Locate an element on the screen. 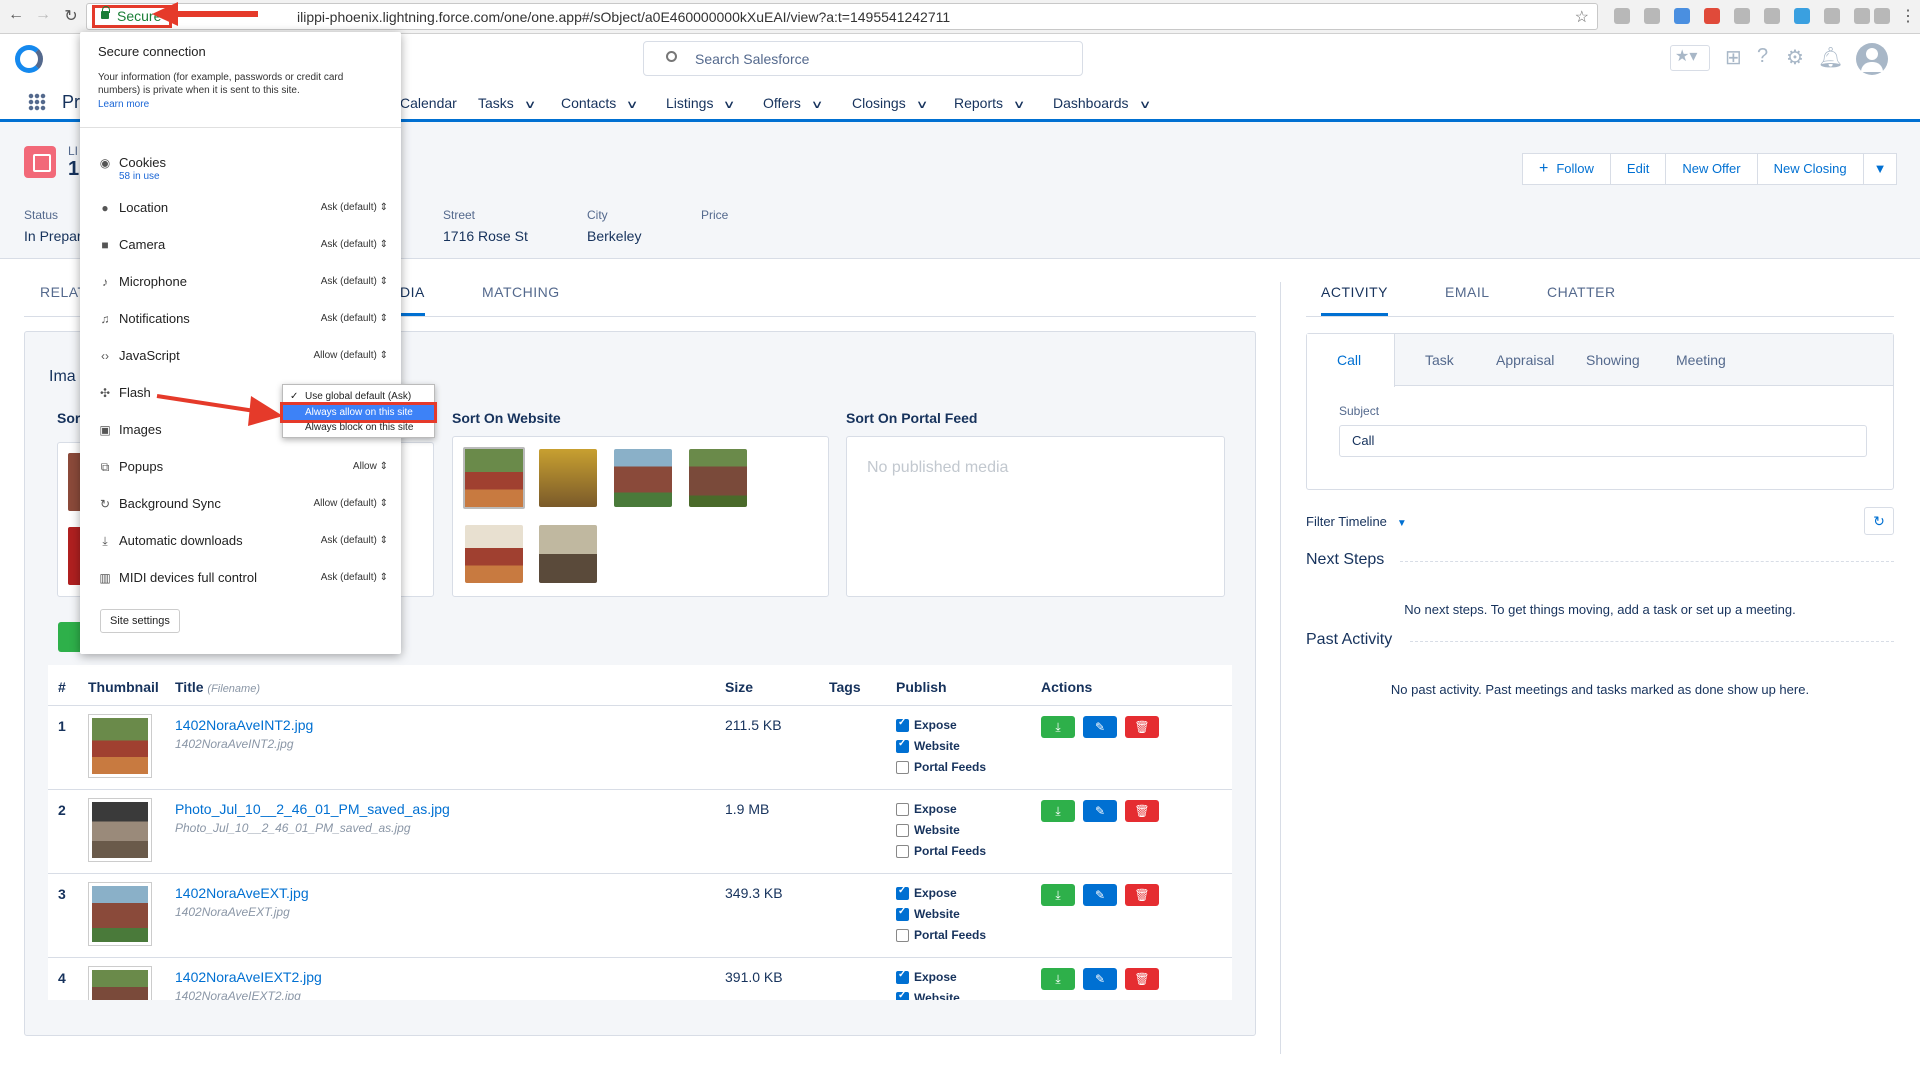 The height and width of the screenshot is (1084, 1920). nav-item-offers: Offers ∨ is located at coordinates (793, 103).